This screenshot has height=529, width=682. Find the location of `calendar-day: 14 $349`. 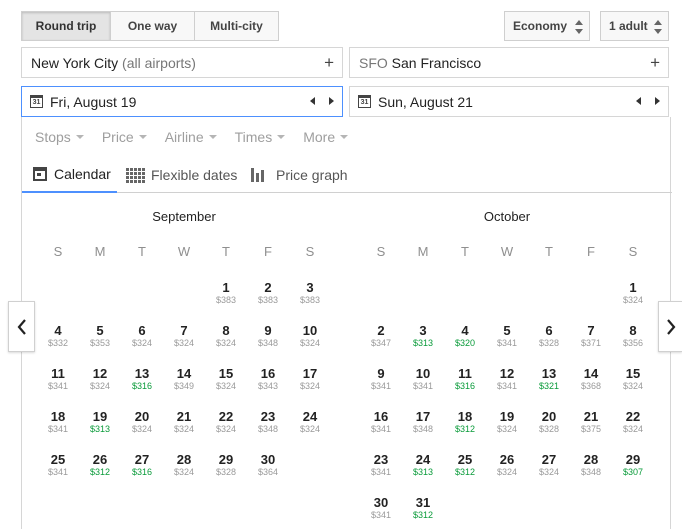

calendar-day: 14 $349 is located at coordinates (184, 379).